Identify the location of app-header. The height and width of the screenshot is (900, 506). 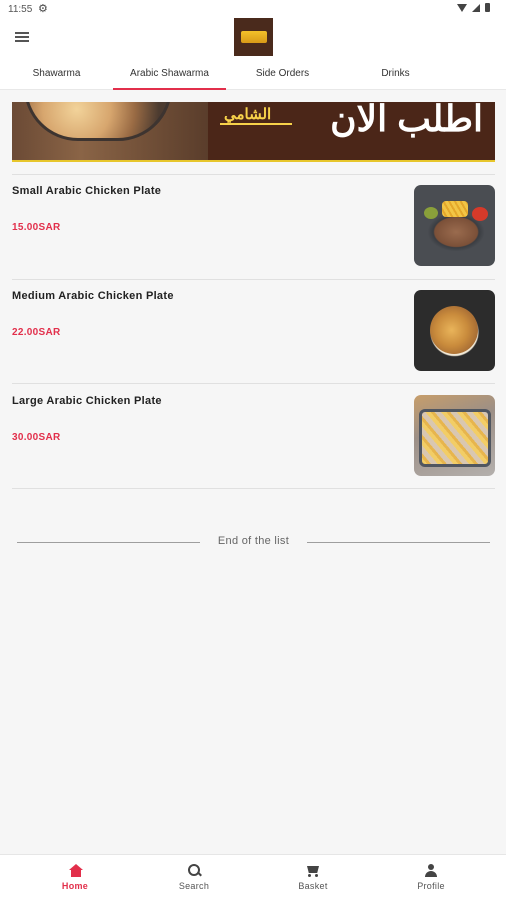
(253, 39).